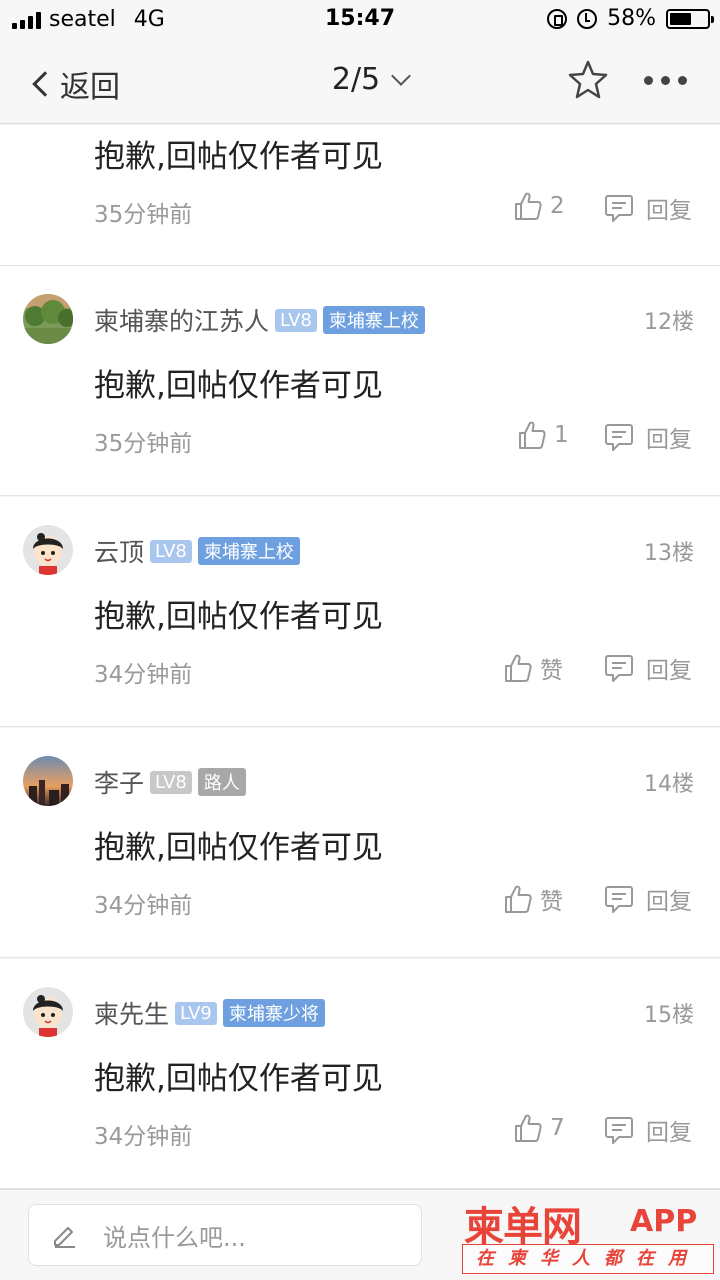  I want to click on like-count: 2, so click(557, 206).